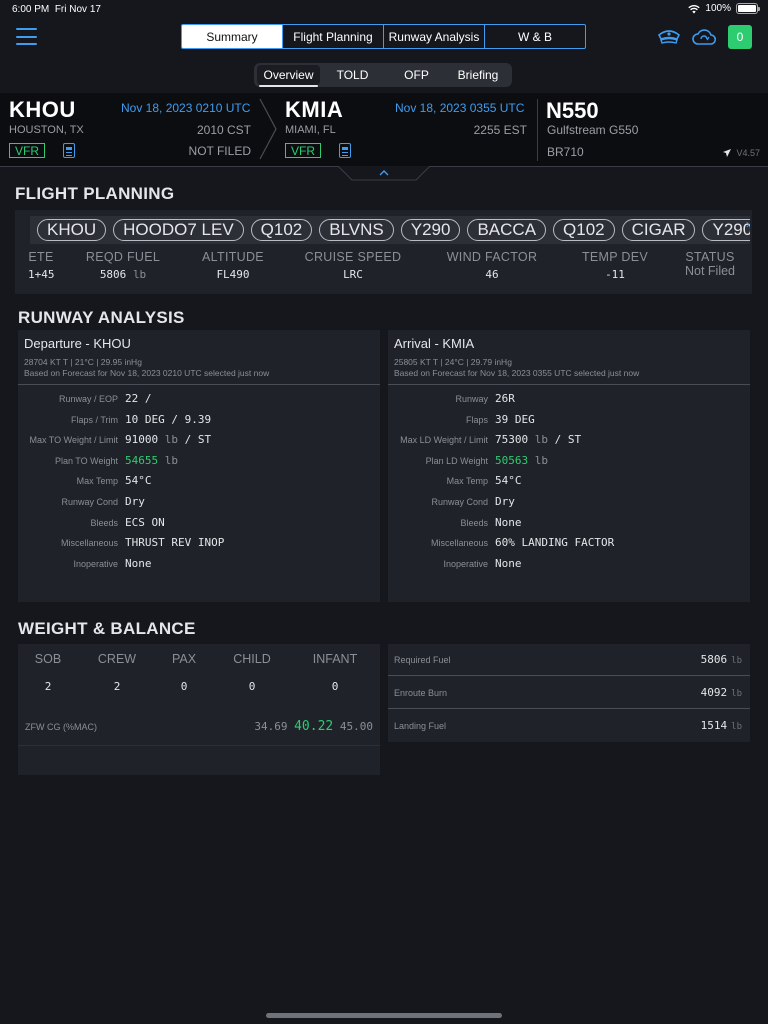  I want to click on fuel-row-landing: Landing Fuel 1514 lb, so click(568, 725).